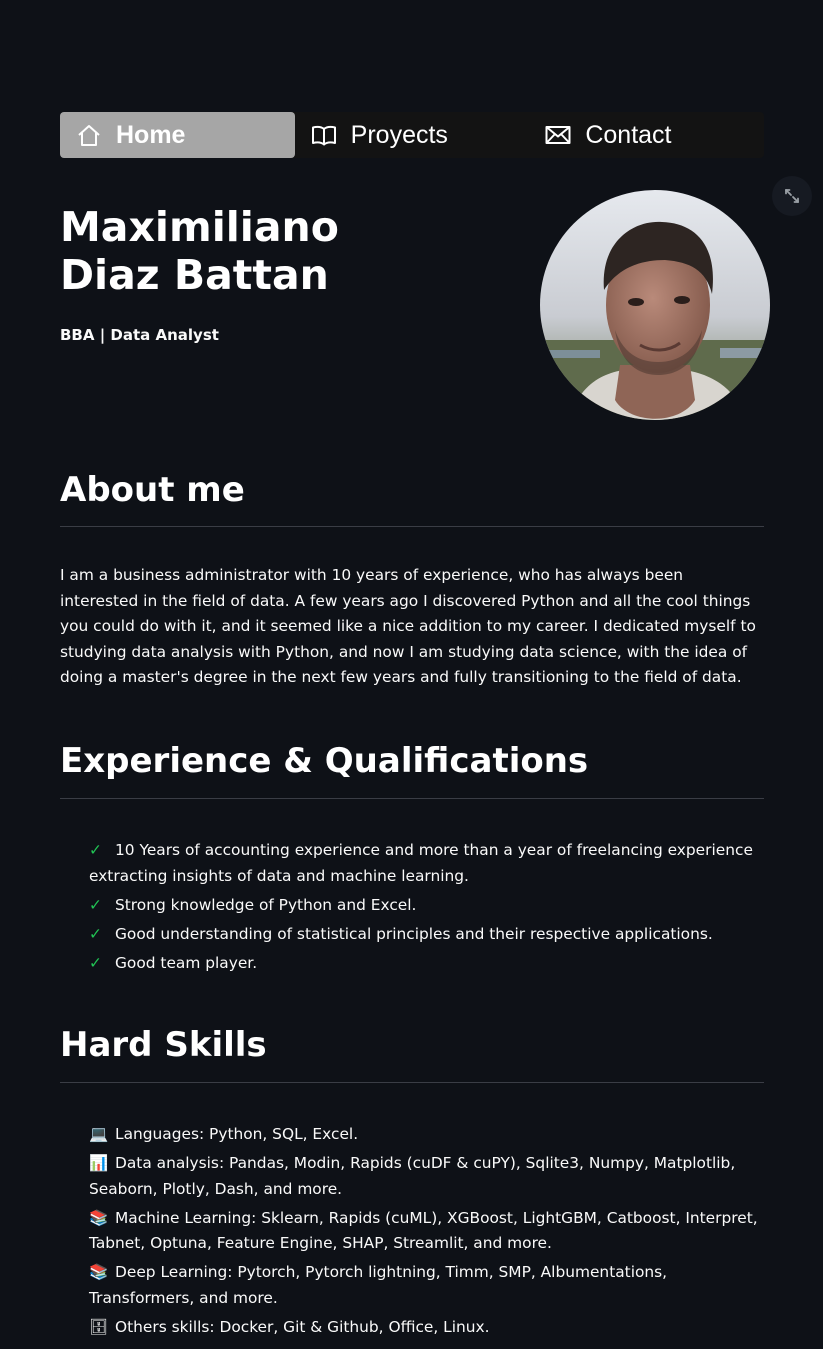 This screenshot has height=1349, width=823. I want to click on fullscreen-button, so click(792, 196).